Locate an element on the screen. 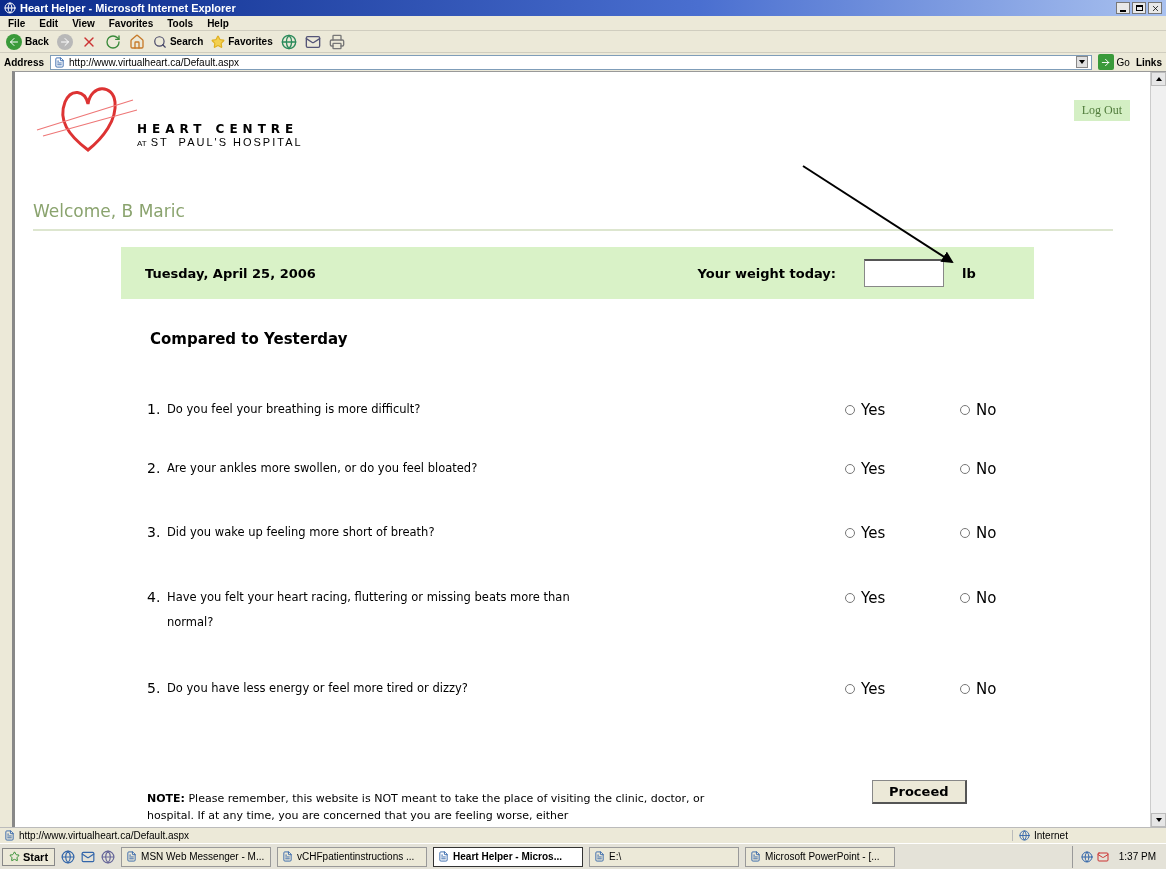 The width and height of the screenshot is (1166, 869). logo-subtitle: ST PAUL'S HOSPITAL is located at coordinates (226, 142).